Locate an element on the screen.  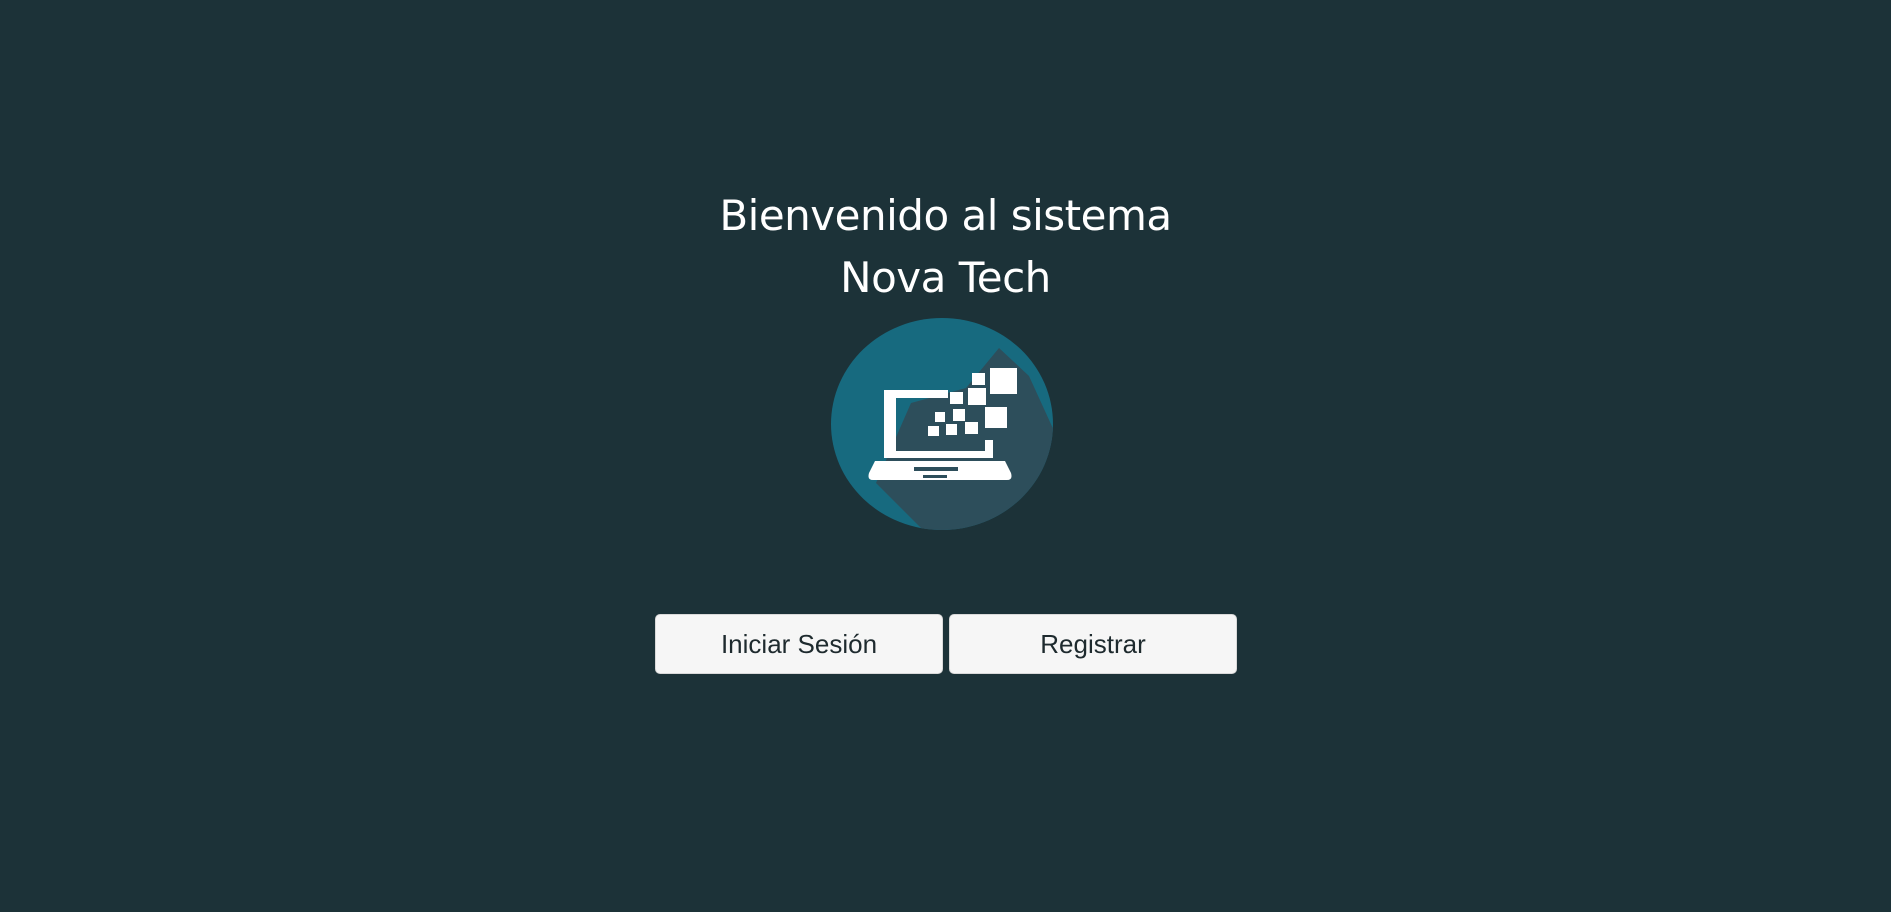
auth-actions: Iniciar Sesión Registrar is located at coordinates (946, 644).